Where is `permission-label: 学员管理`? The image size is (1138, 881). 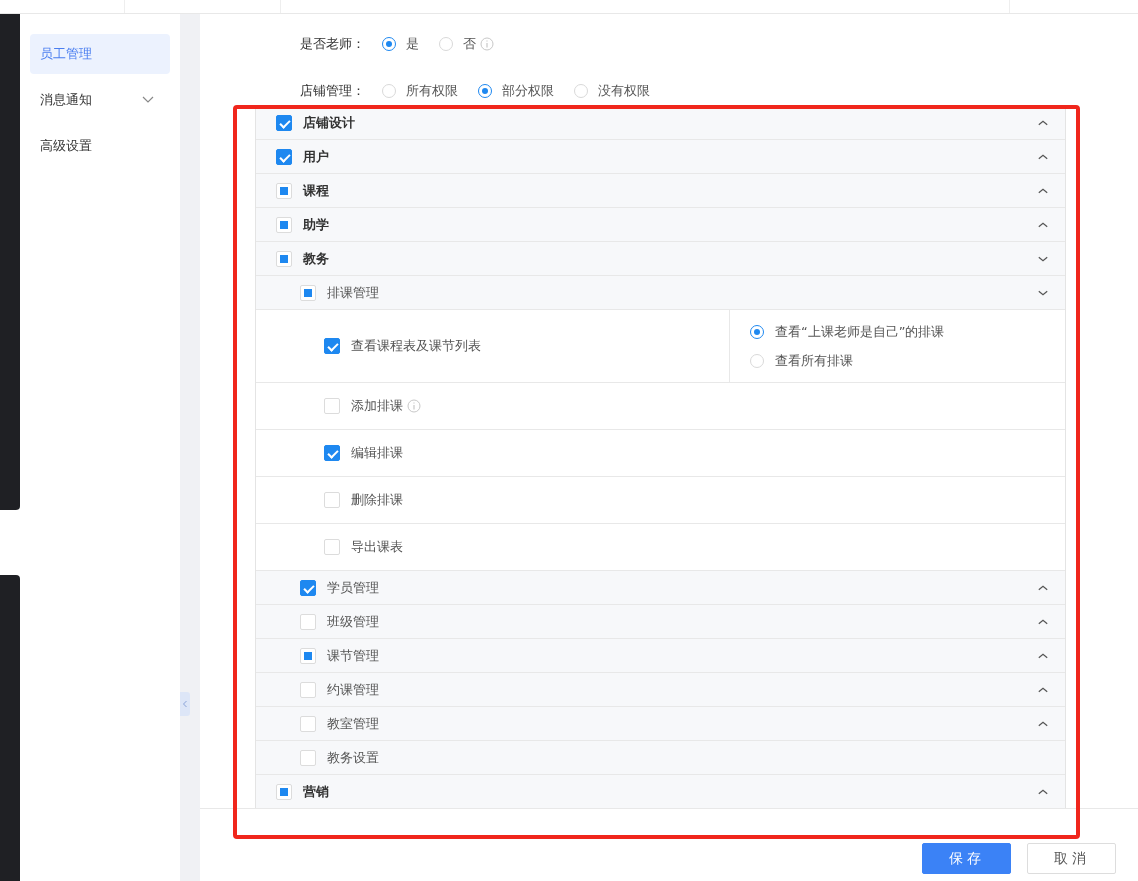
permission-label: 学员管理 is located at coordinates (353, 587).